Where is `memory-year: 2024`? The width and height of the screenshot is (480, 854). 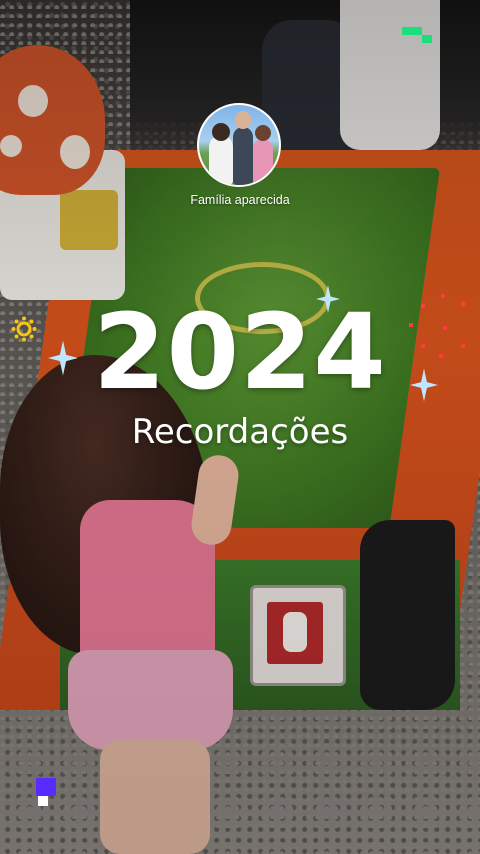 memory-year: 2024 is located at coordinates (240, 352).